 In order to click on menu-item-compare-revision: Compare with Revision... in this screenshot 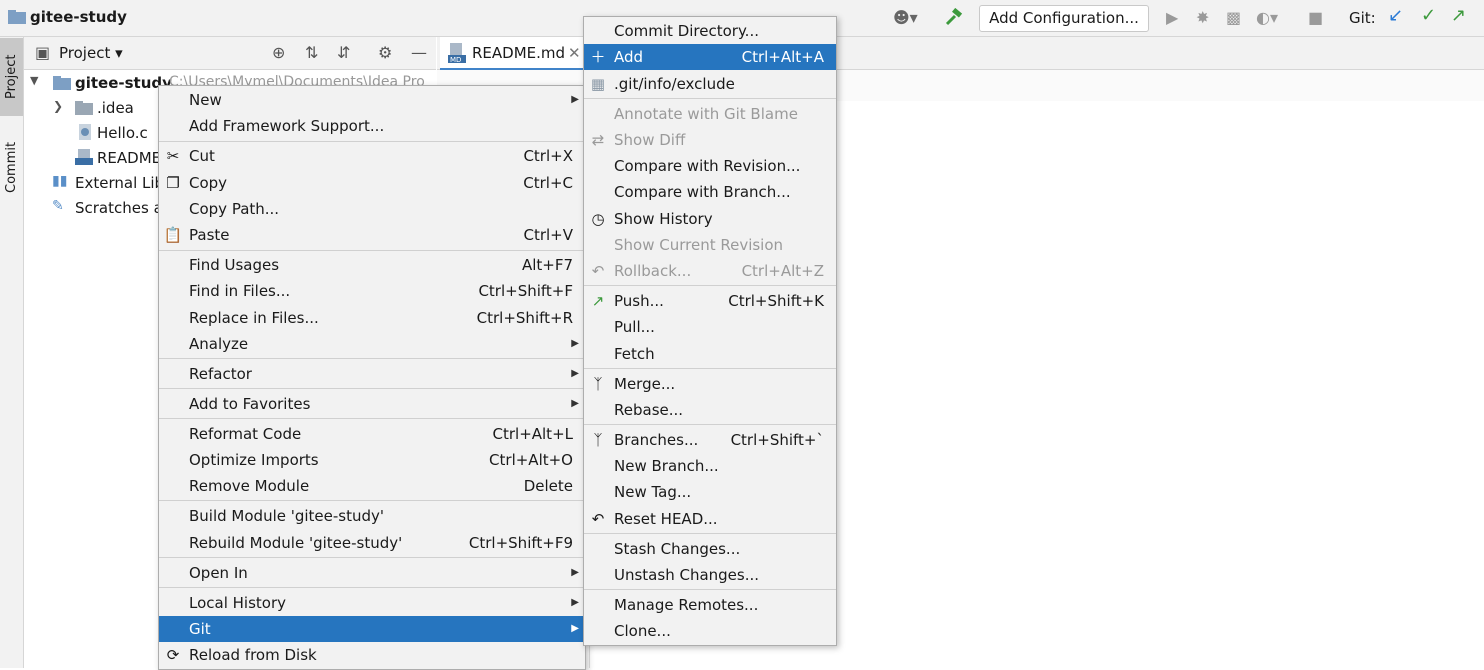, I will do `click(710, 166)`.